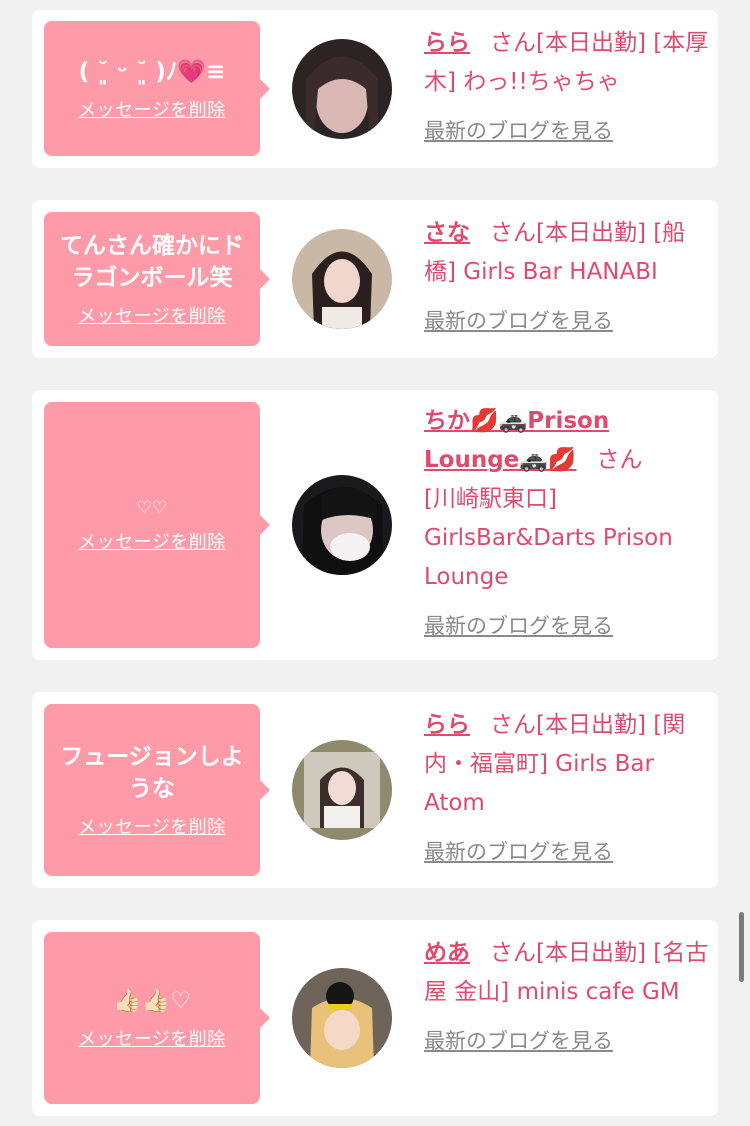 This screenshot has height=1126, width=750. Describe the element at coordinates (548, 538) in the screenshot. I see `sender-detail: [川崎駅東口] GirlsBar&Darts Prison Lounge` at that location.